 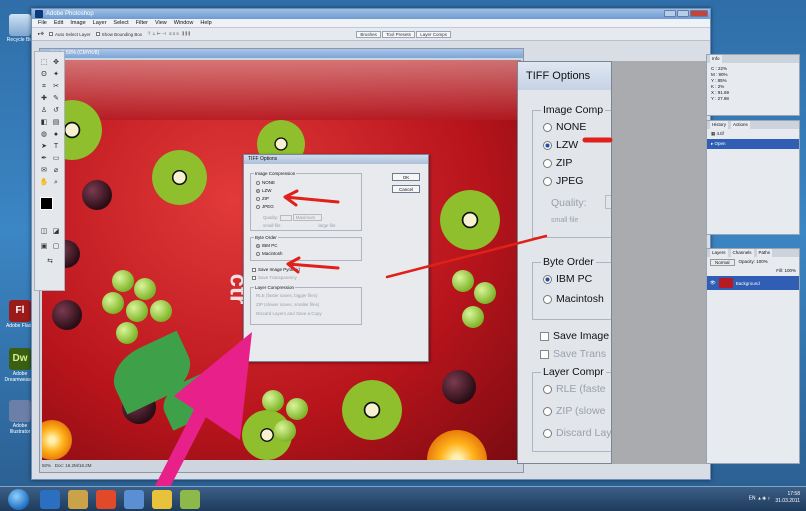 I want to click on menu-layer: Layer, so click(x=100, y=23).